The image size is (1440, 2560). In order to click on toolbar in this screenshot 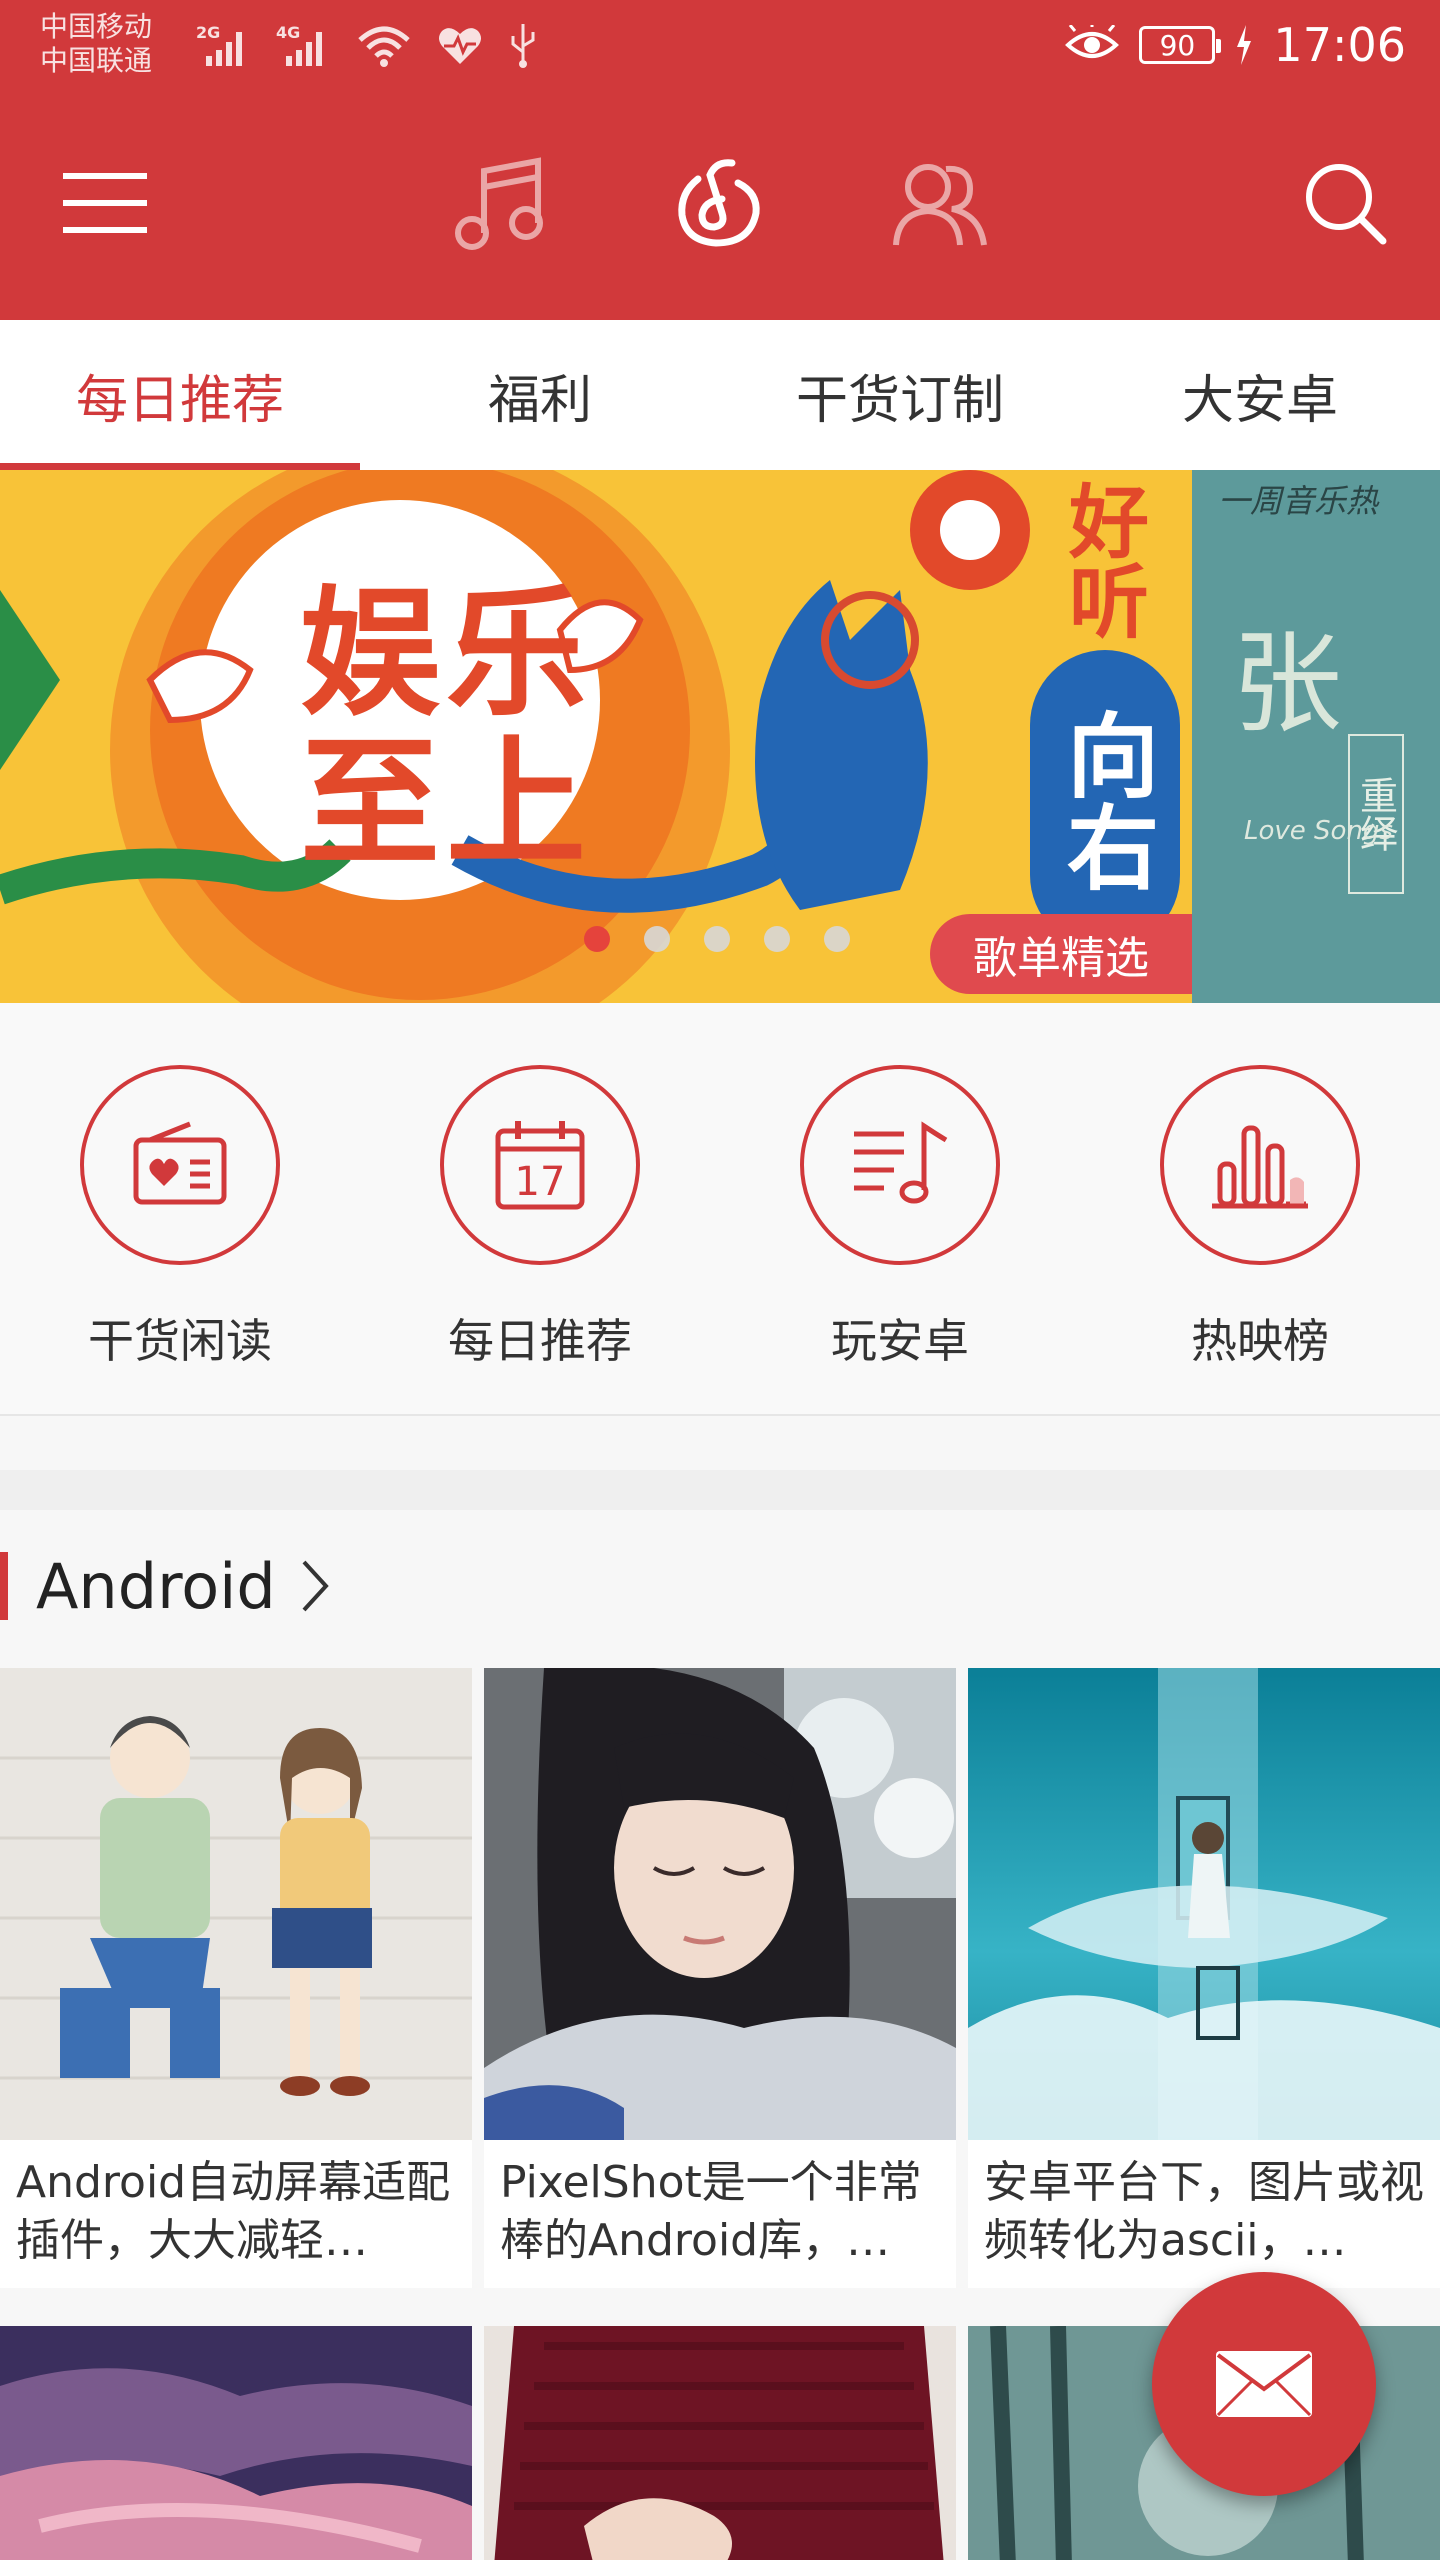, I will do `click(720, 208)`.